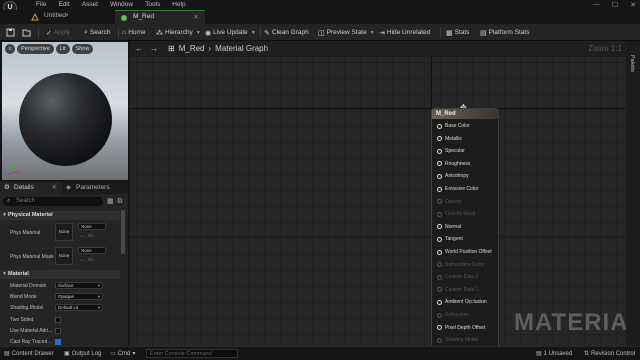 The image size is (640, 360). I want to click on save-button, so click(10, 32).